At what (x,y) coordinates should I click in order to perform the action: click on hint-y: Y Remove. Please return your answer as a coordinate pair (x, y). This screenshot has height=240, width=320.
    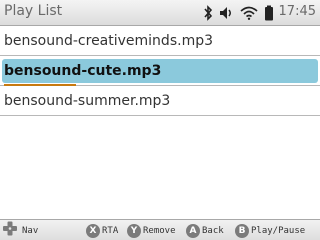
    Looking at the image, I should click on (151, 230).